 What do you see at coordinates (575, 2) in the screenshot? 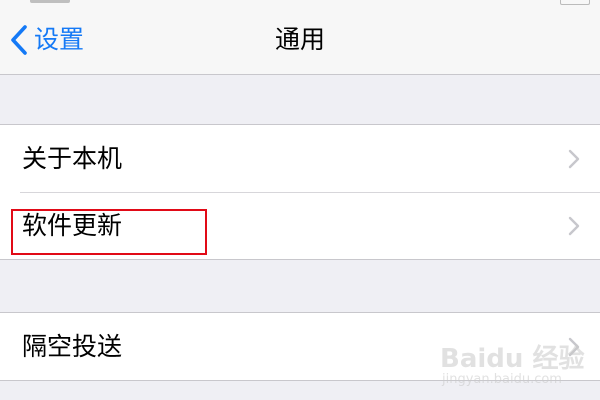
I see `battery-icon` at bounding box center [575, 2].